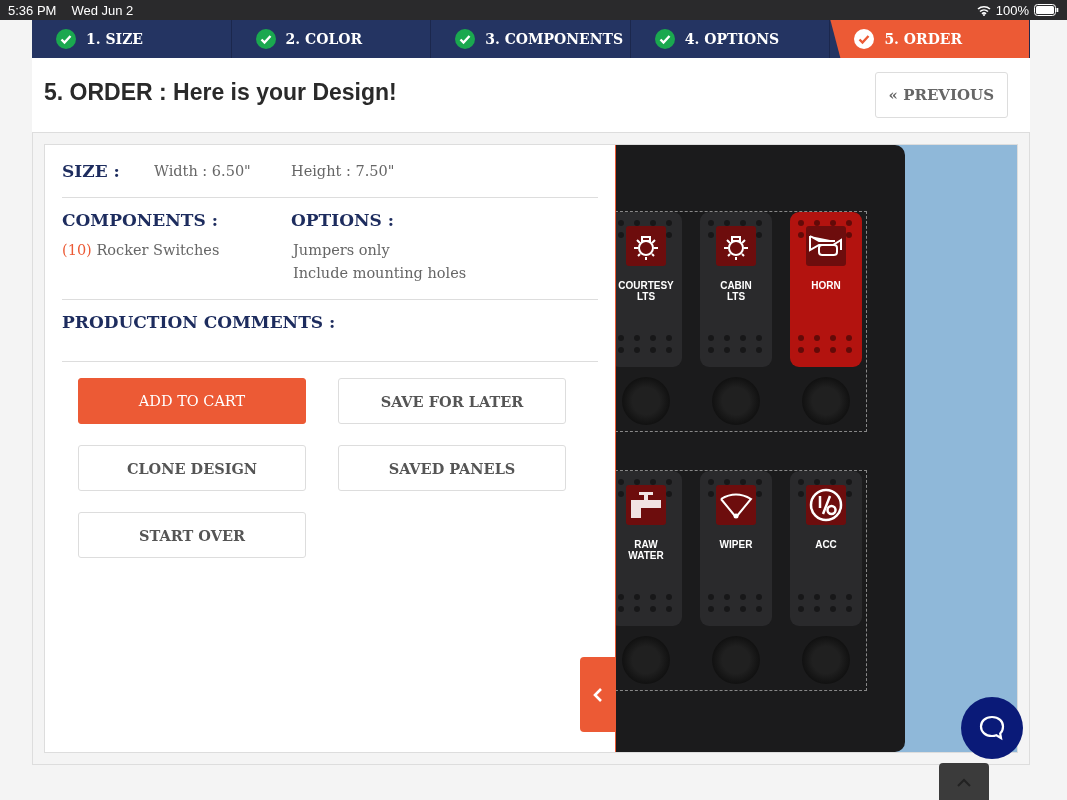 The image size is (1067, 800). Describe the element at coordinates (343, 220) in the screenshot. I see `options-label: OPTIONS :` at that location.